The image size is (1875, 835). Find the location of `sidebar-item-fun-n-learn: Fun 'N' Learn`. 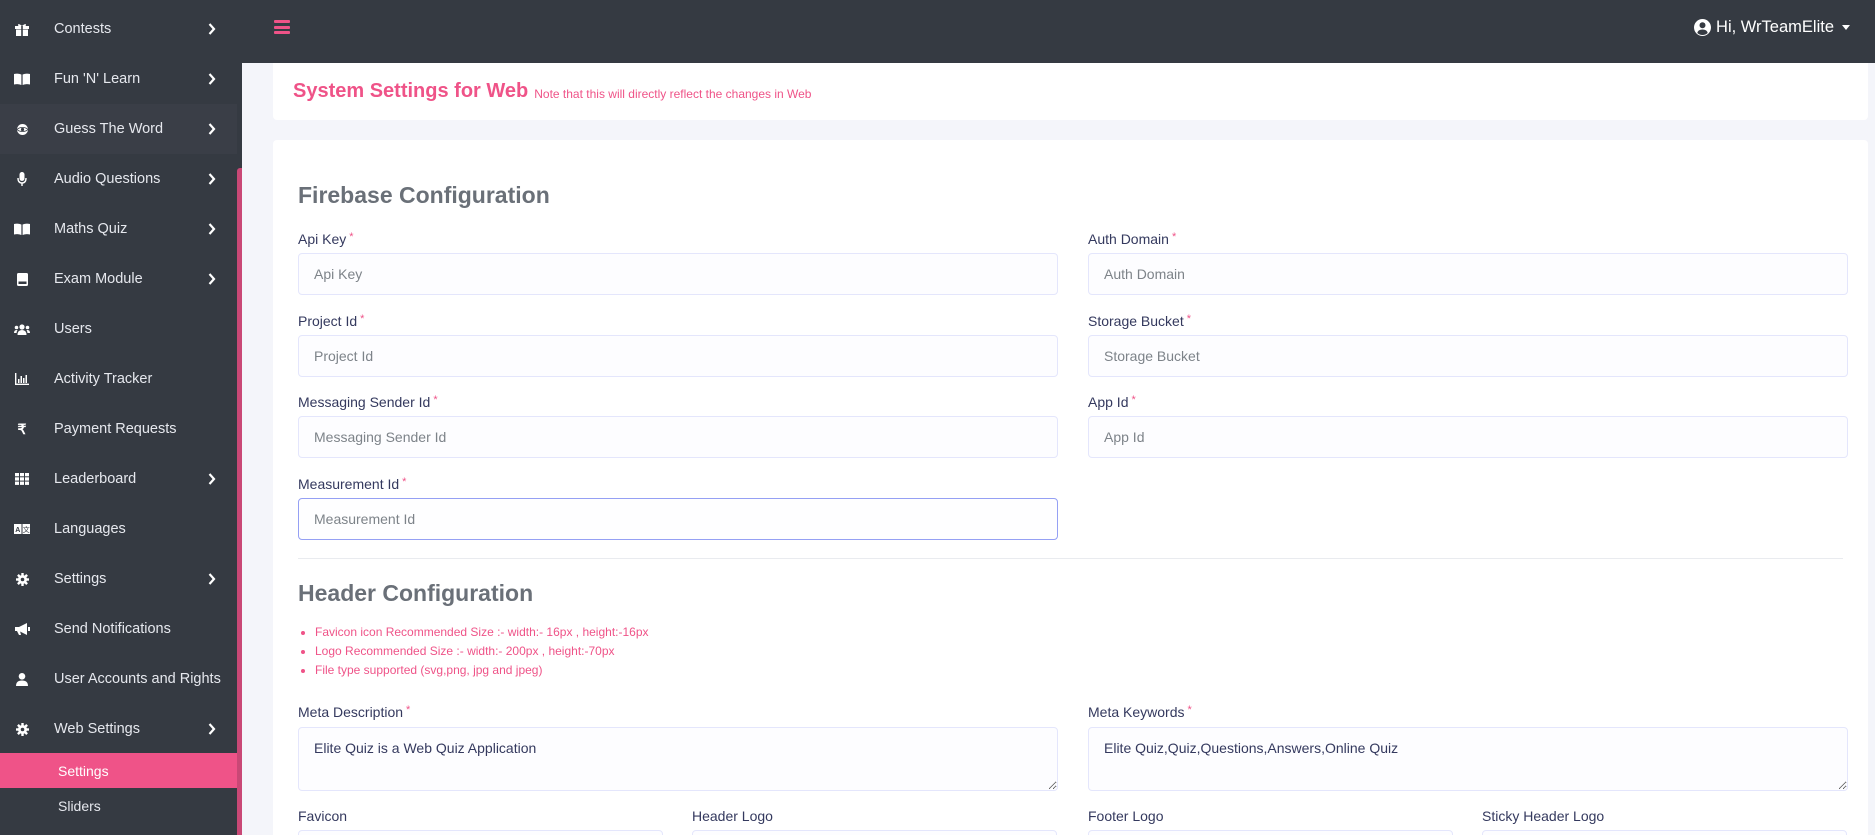

sidebar-item-fun-n-learn: Fun 'N' Learn is located at coordinates (118, 79).